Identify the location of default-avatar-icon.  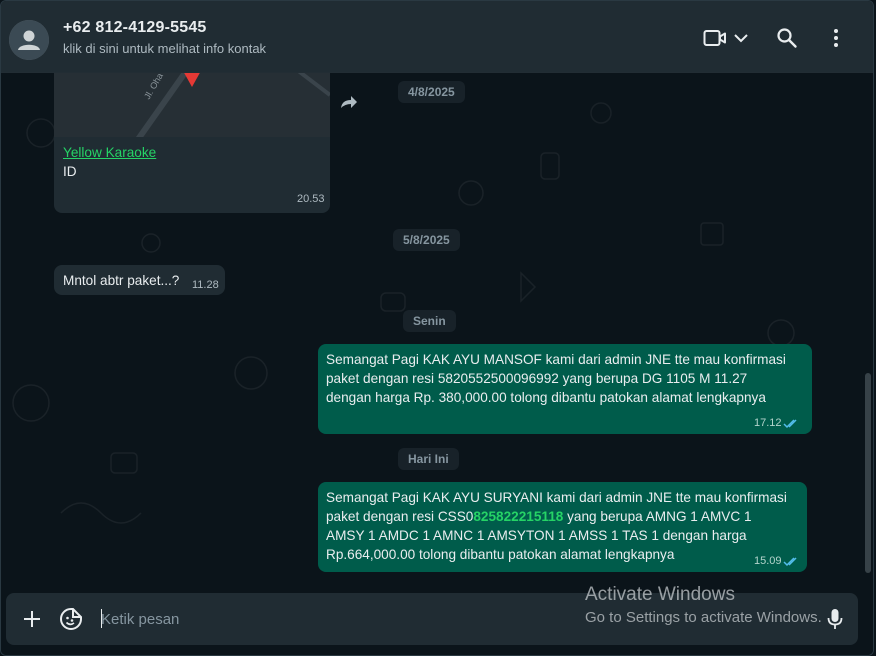
(29, 40).